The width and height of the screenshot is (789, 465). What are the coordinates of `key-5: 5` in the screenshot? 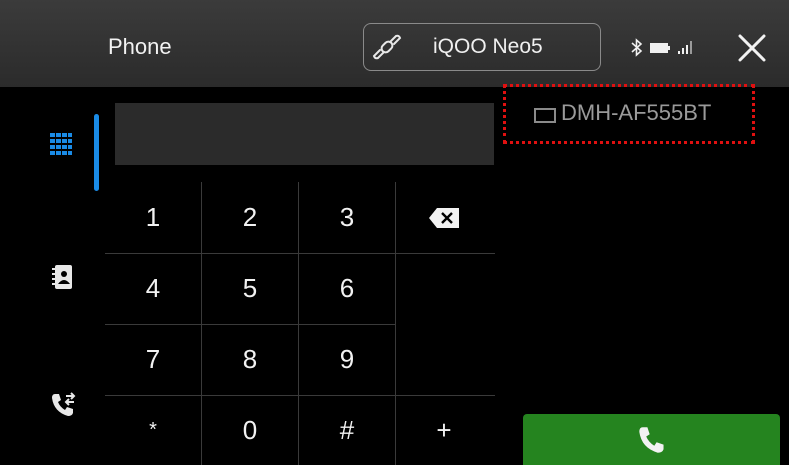 It's located at (250, 288).